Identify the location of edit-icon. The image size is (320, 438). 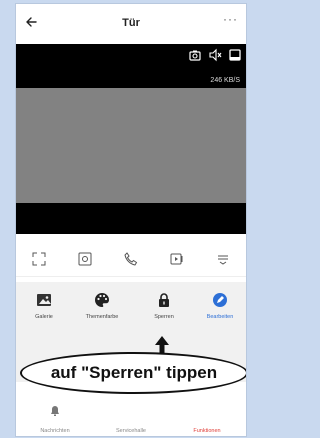
(220, 300).